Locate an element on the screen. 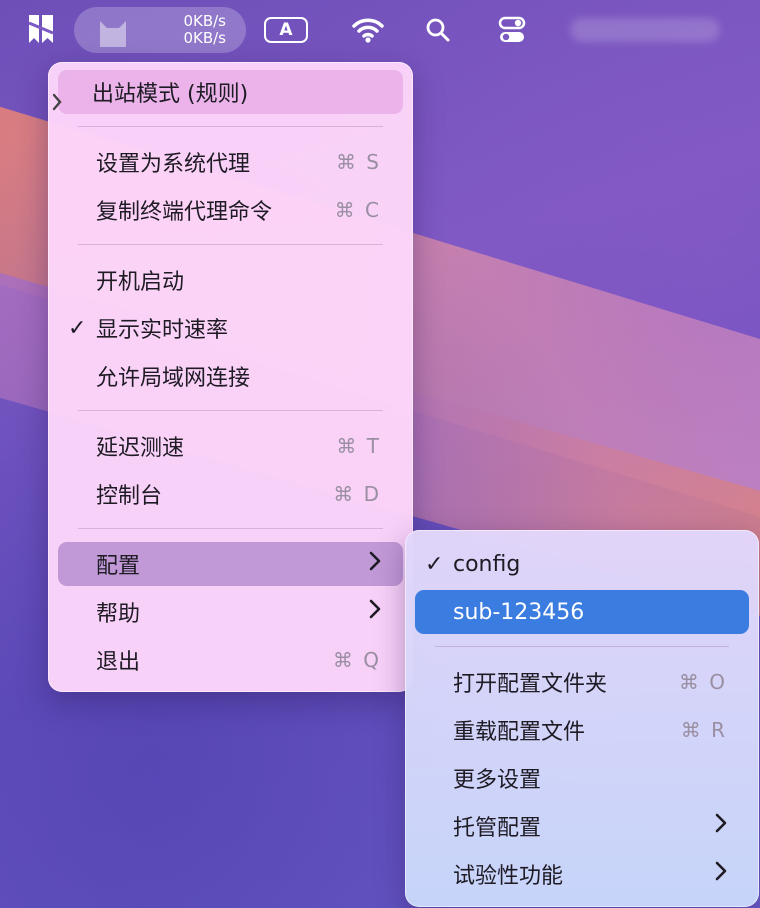 Image resolution: width=760 pixels, height=908 pixels. menu-item-latency-test: 延迟测速 ⌘ T is located at coordinates (230, 446).